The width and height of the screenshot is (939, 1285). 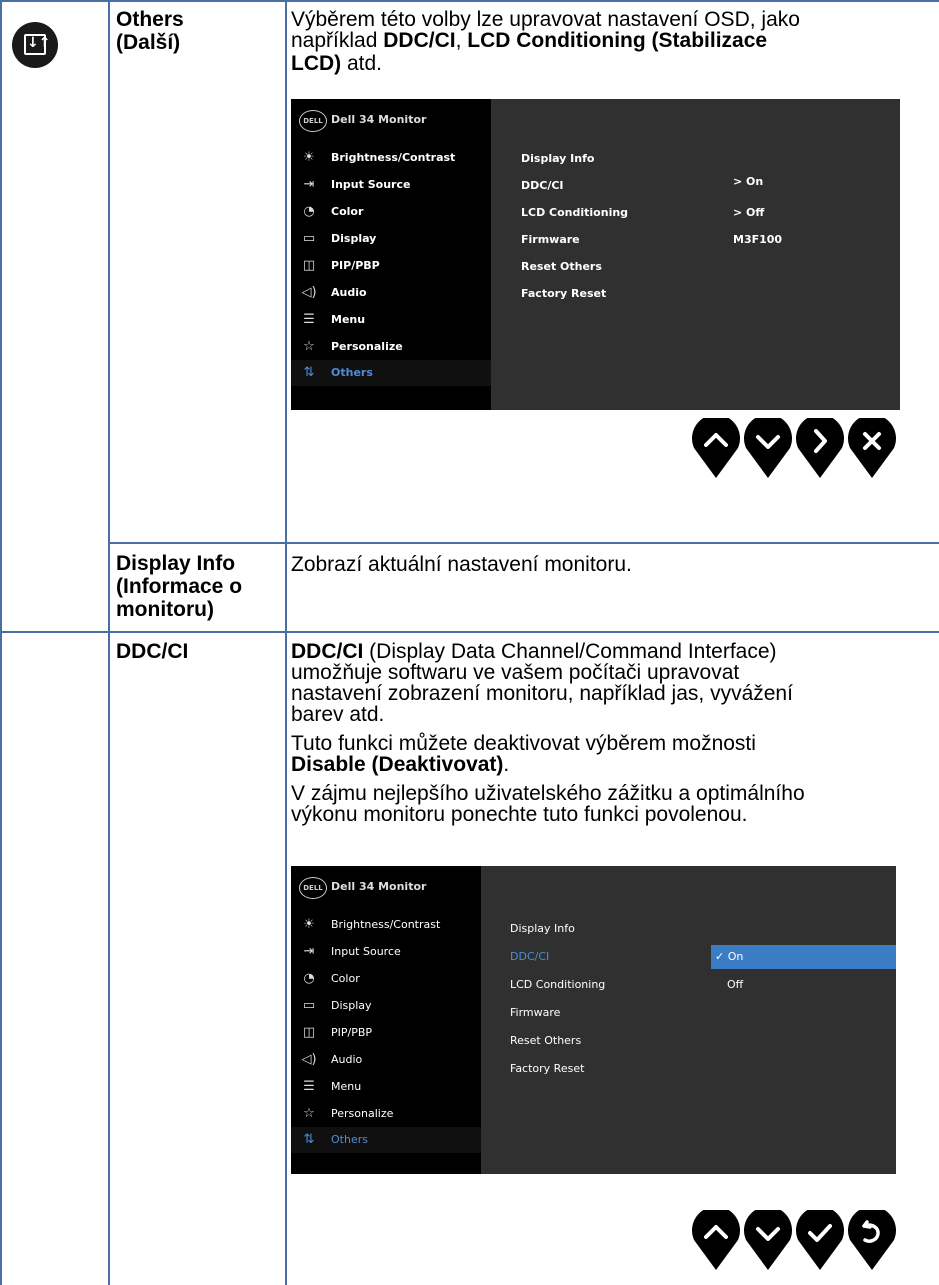 I want to click on osd-value-lcd-conditioning: > Off, so click(x=749, y=212).